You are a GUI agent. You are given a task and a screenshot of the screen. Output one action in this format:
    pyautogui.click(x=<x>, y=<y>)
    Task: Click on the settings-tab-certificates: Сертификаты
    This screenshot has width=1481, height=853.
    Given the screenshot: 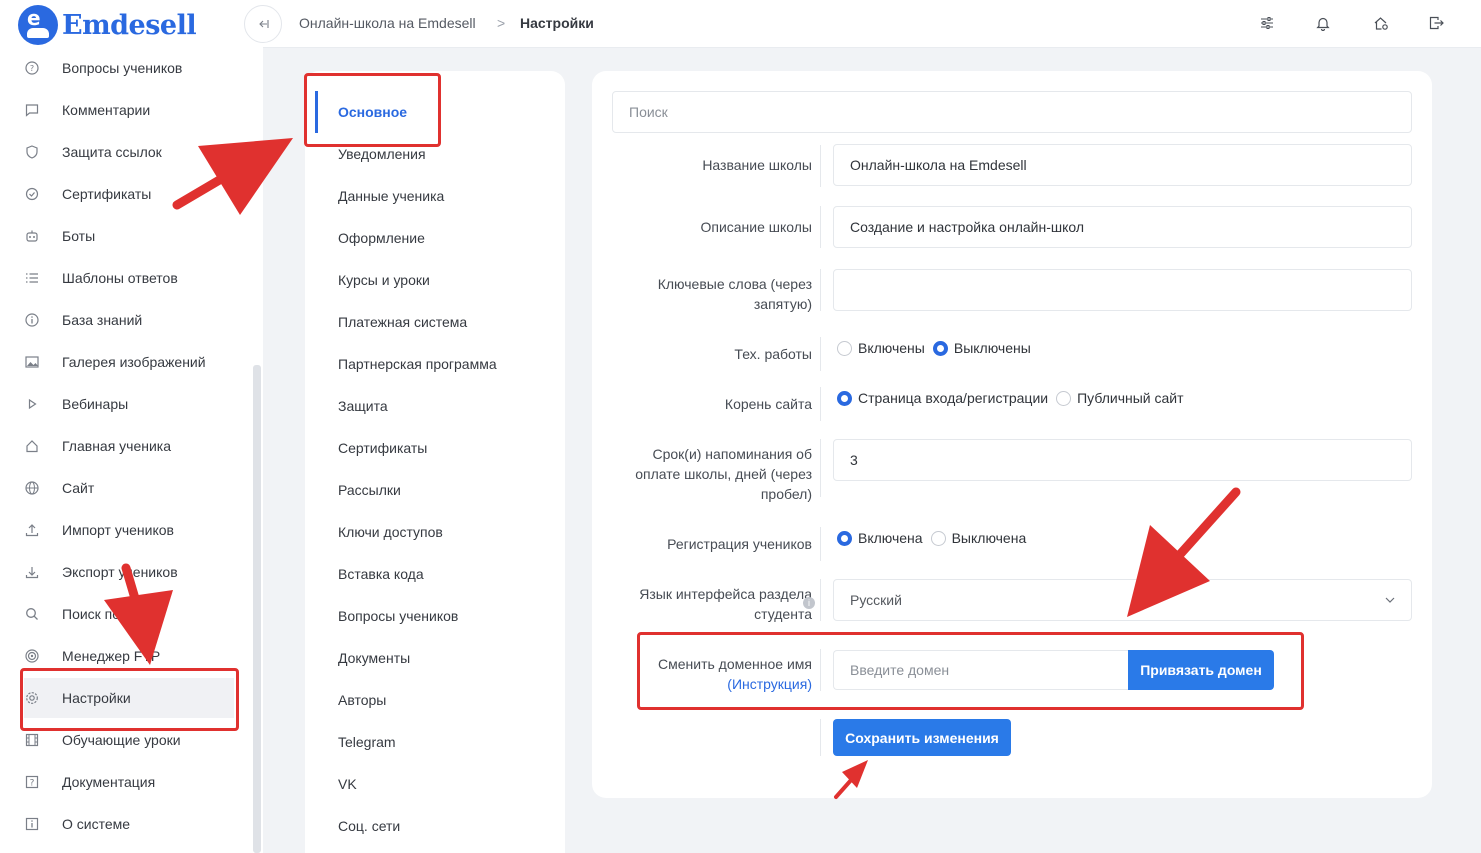 What is the action you would take?
    pyautogui.click(x=382, y=448)
    